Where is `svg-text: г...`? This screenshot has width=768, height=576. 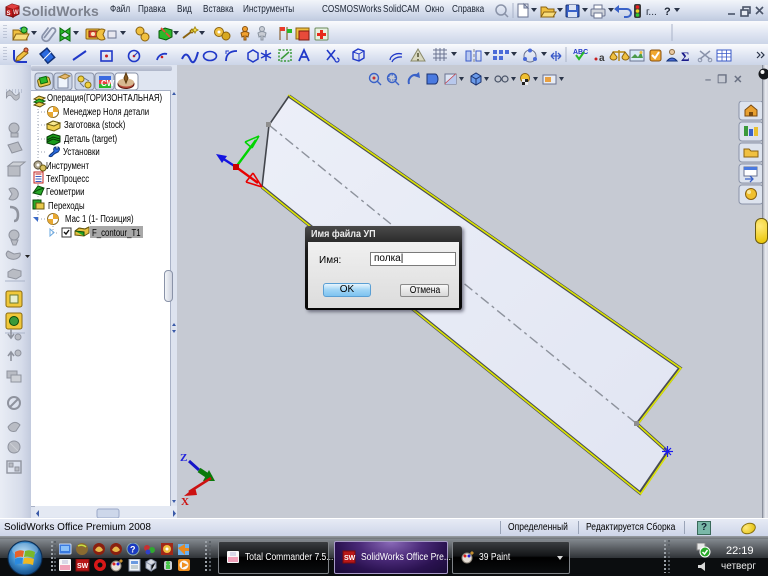 svg-text: г... is located at coordinates (651, 12).